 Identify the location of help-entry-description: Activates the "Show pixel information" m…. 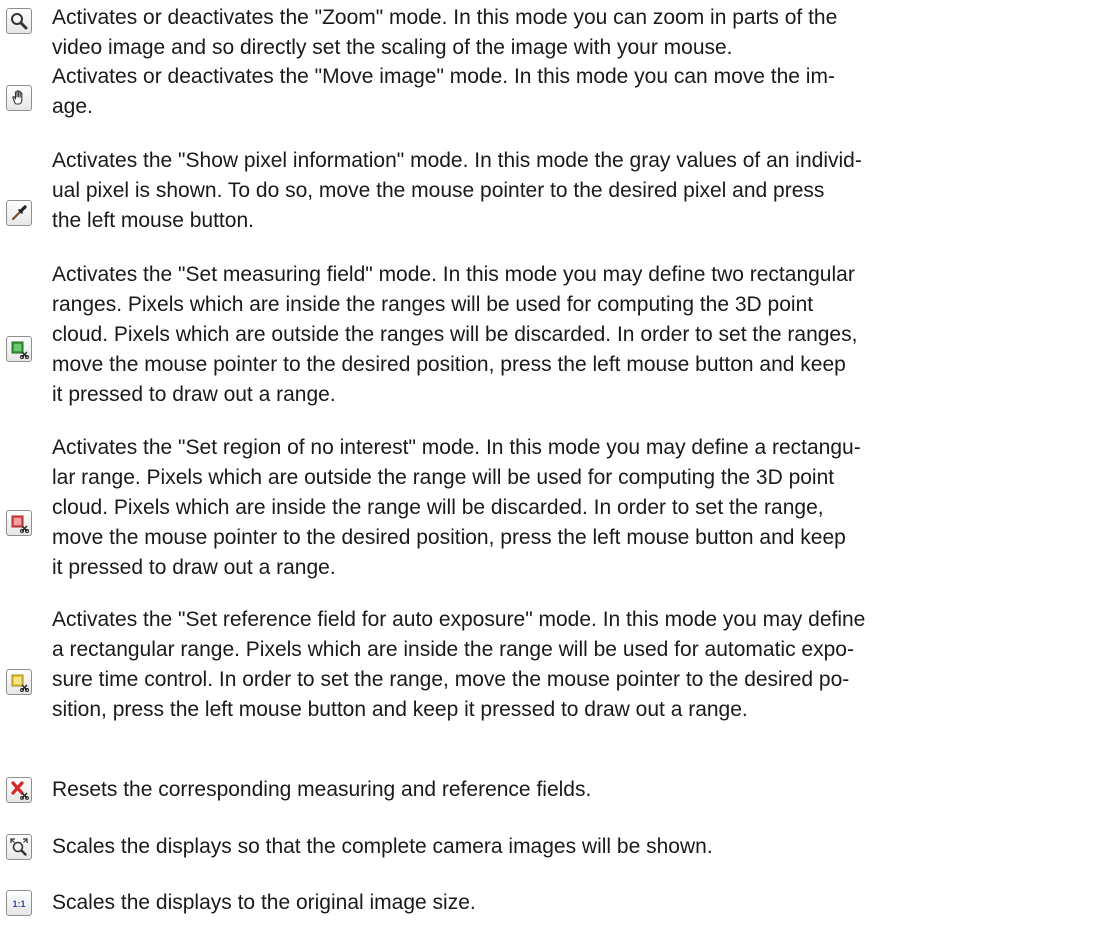
(457, 190).